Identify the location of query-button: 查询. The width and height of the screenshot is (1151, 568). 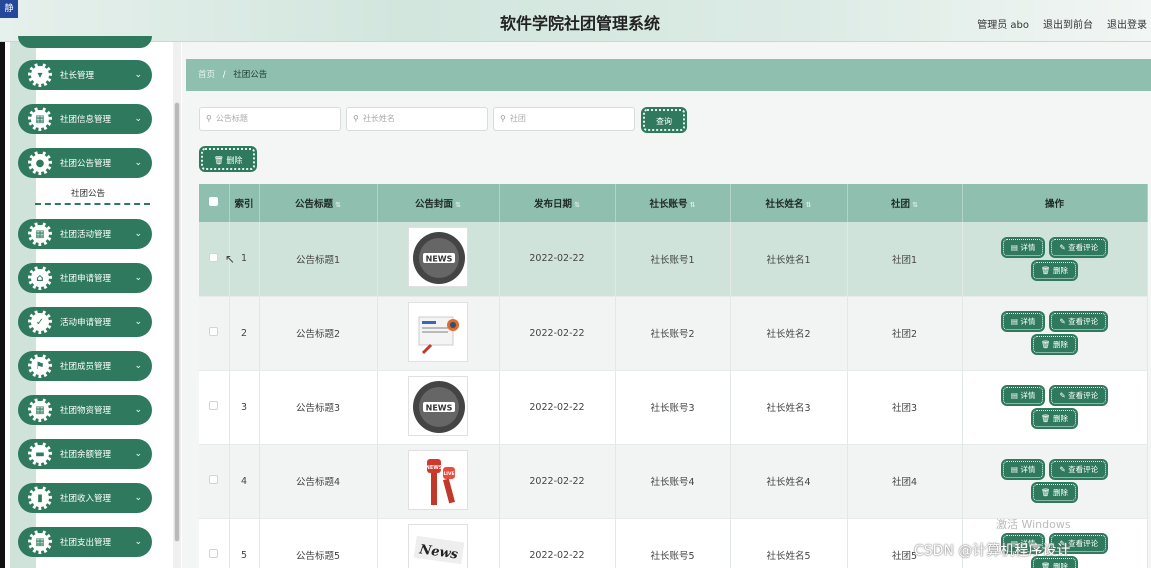
(664, 120).